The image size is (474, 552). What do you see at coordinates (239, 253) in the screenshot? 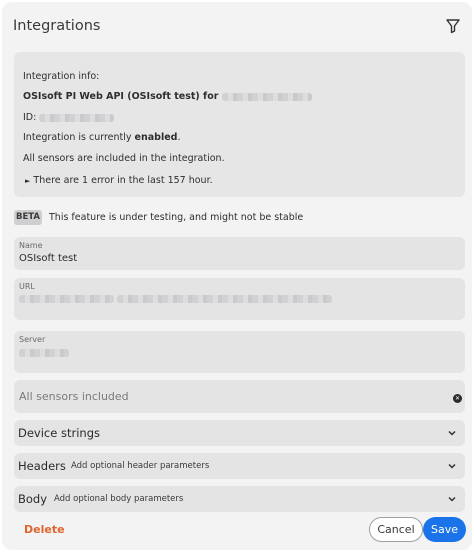
I see `name-field: Name OSIsoft test` at bounding box center [239, 253].